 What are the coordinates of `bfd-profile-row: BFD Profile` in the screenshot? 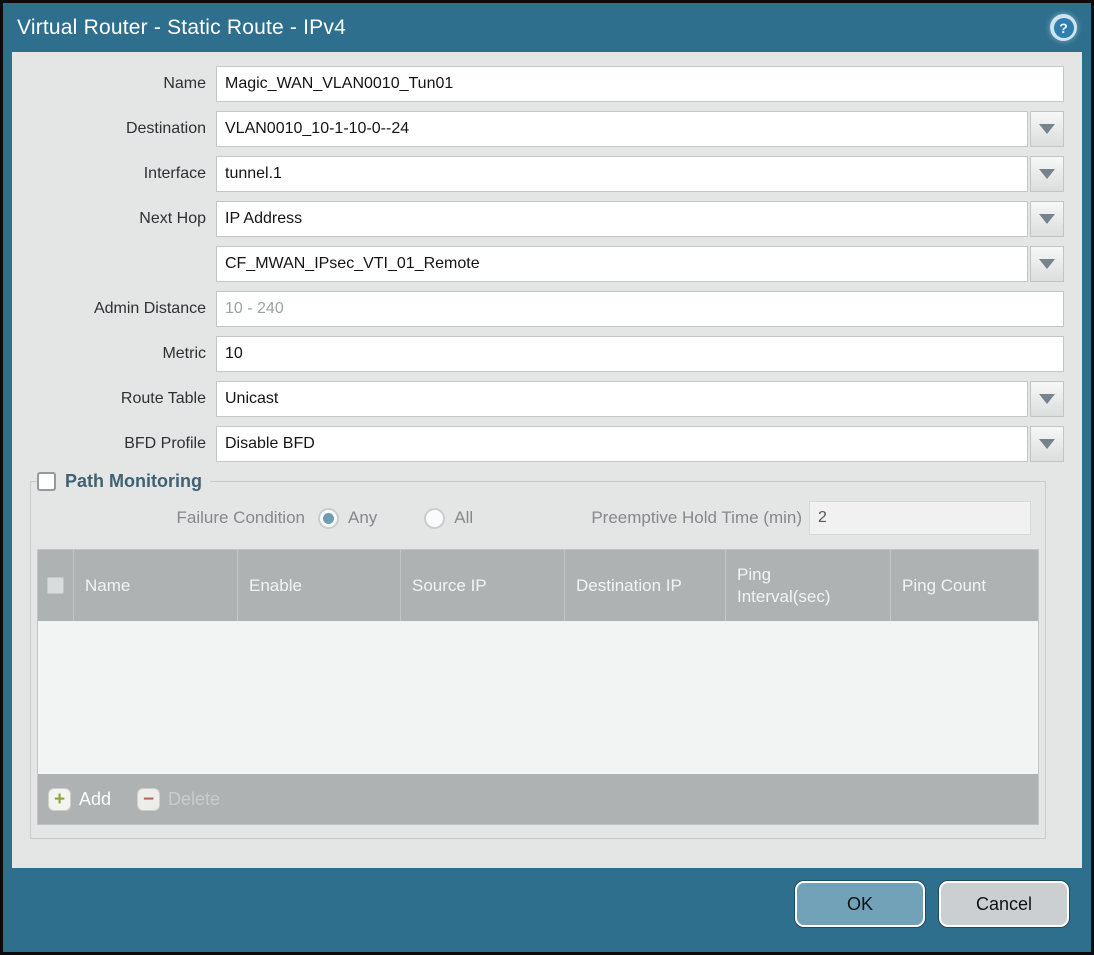 It's located at (538, 444).